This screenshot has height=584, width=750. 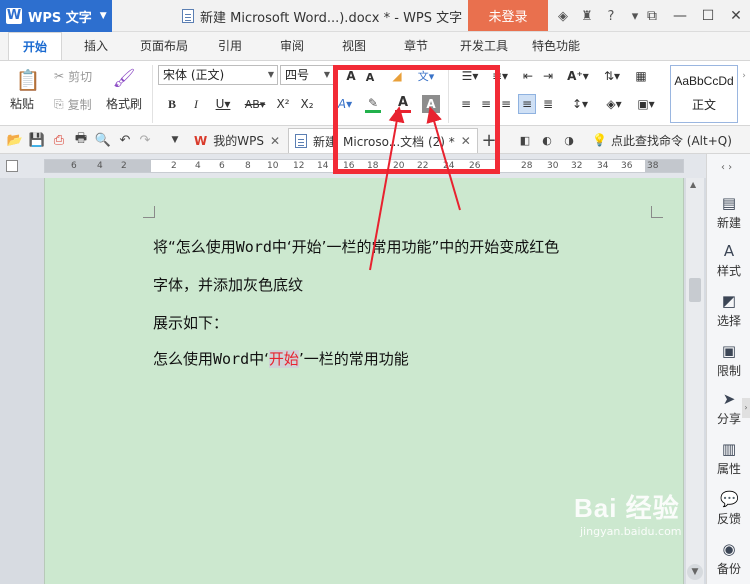 What do you see at coordinates (528, 76) in the screenshot?
I see `decrease-indent-icon: ⇤` at bounding box center [528, 76].